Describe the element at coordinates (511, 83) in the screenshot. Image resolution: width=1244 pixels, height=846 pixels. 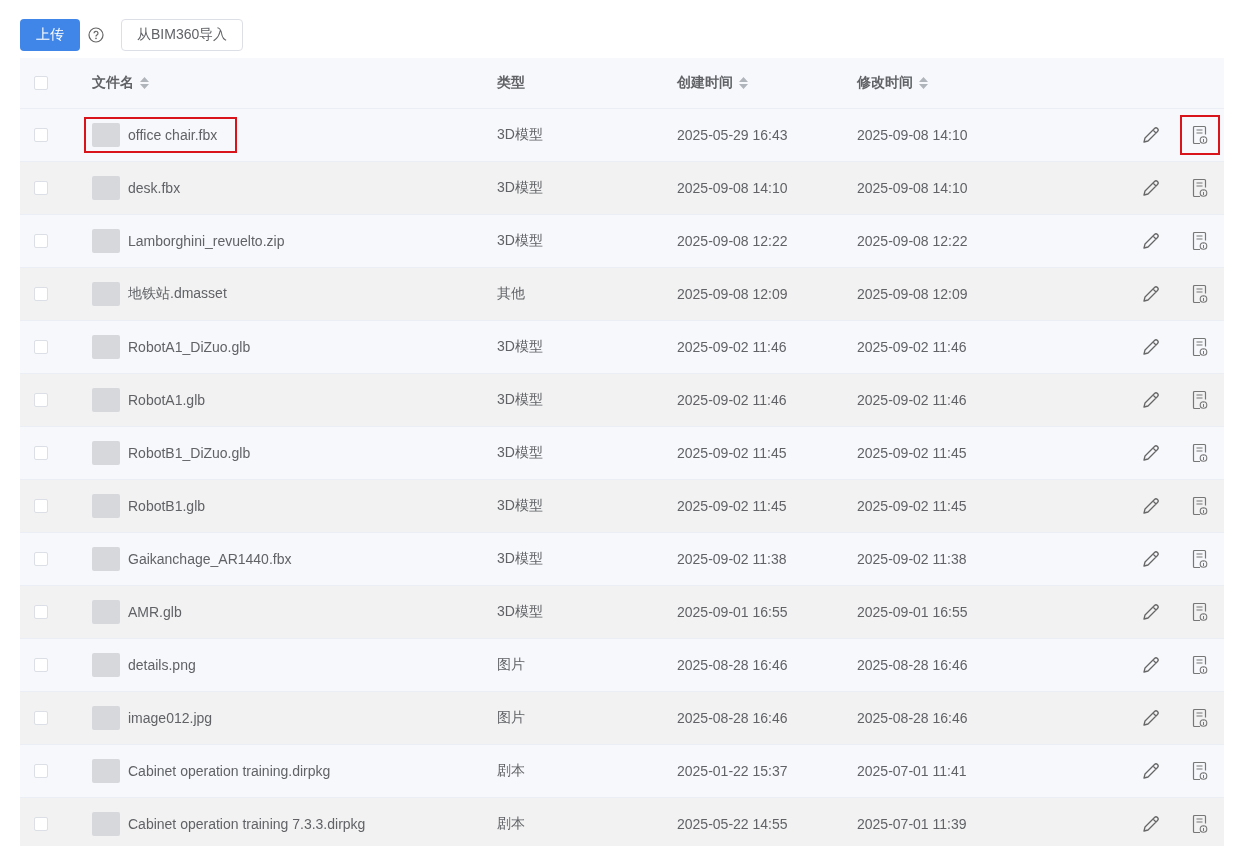
I see `column-header: 类型` at that location.